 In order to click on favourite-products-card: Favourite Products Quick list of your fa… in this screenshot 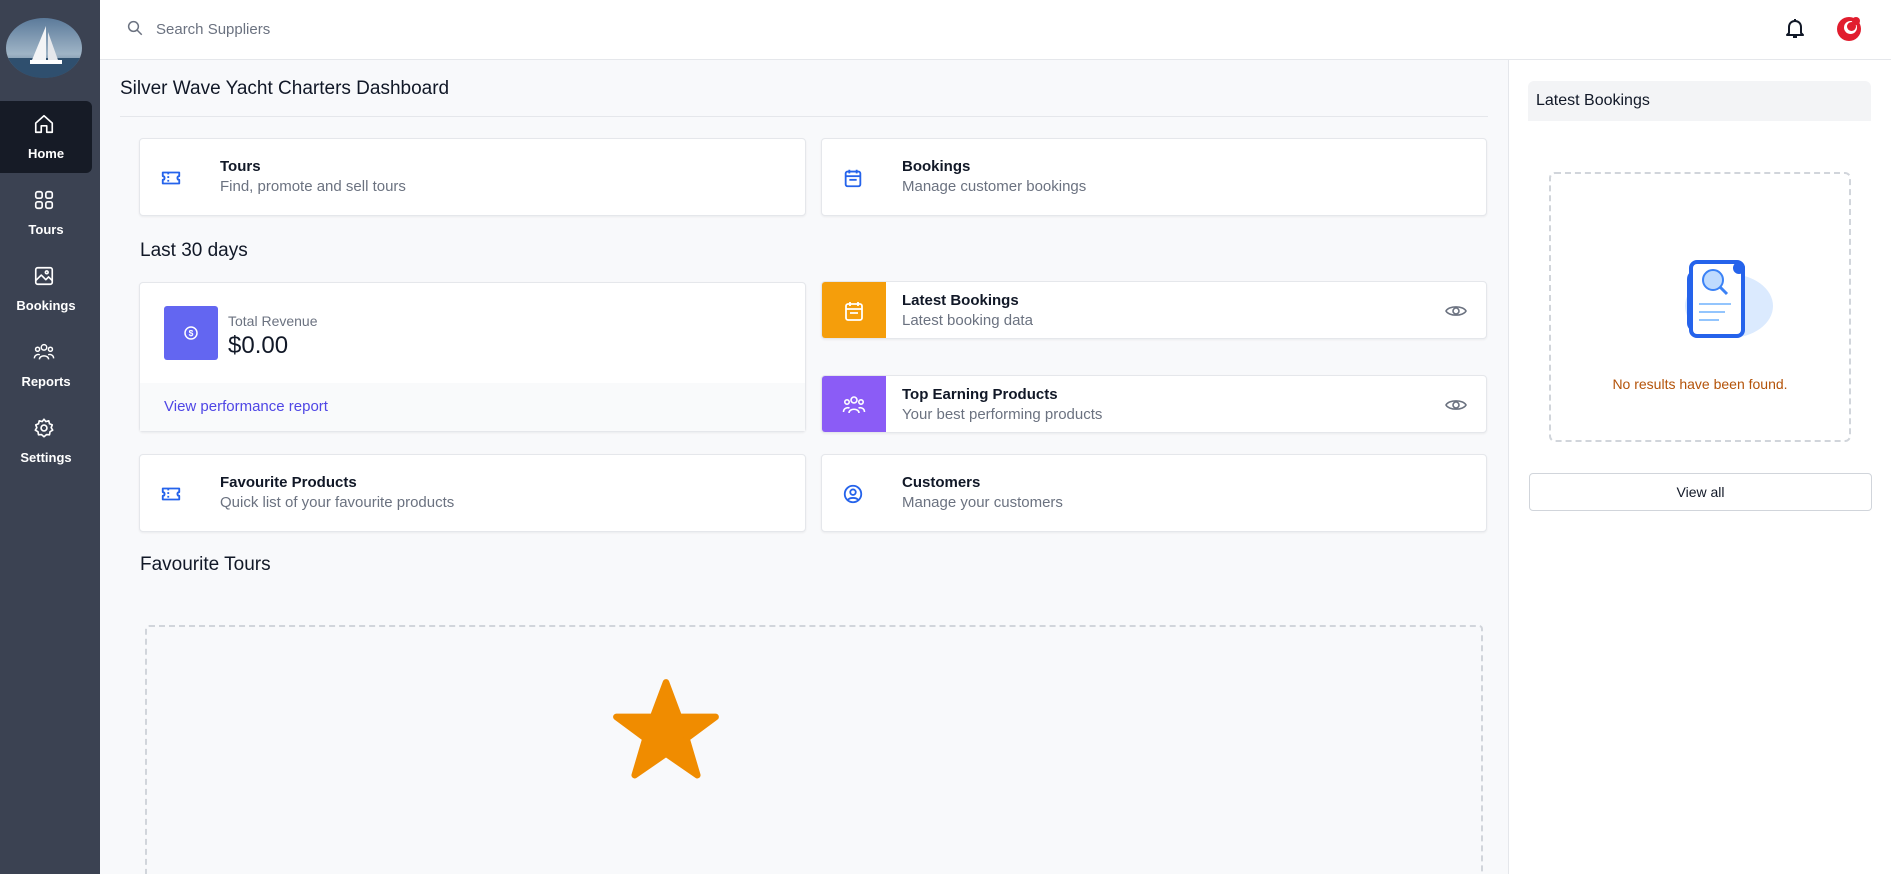, I will do `click(472, 493)`.